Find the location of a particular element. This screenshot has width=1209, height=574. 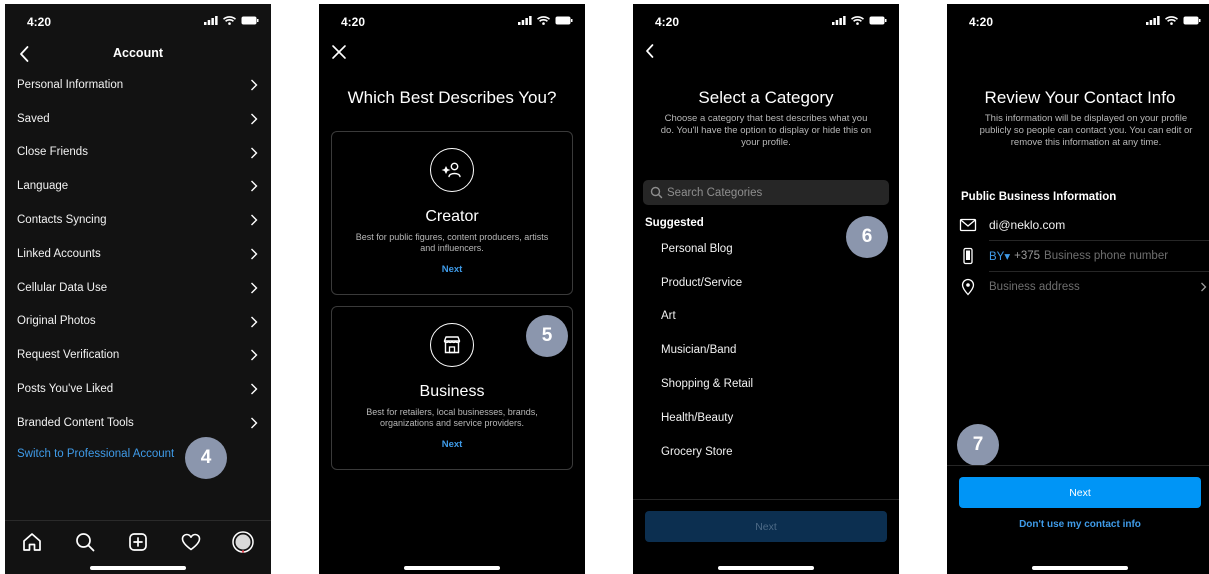

business-next-link: Next is located at coordinates (452, 444).